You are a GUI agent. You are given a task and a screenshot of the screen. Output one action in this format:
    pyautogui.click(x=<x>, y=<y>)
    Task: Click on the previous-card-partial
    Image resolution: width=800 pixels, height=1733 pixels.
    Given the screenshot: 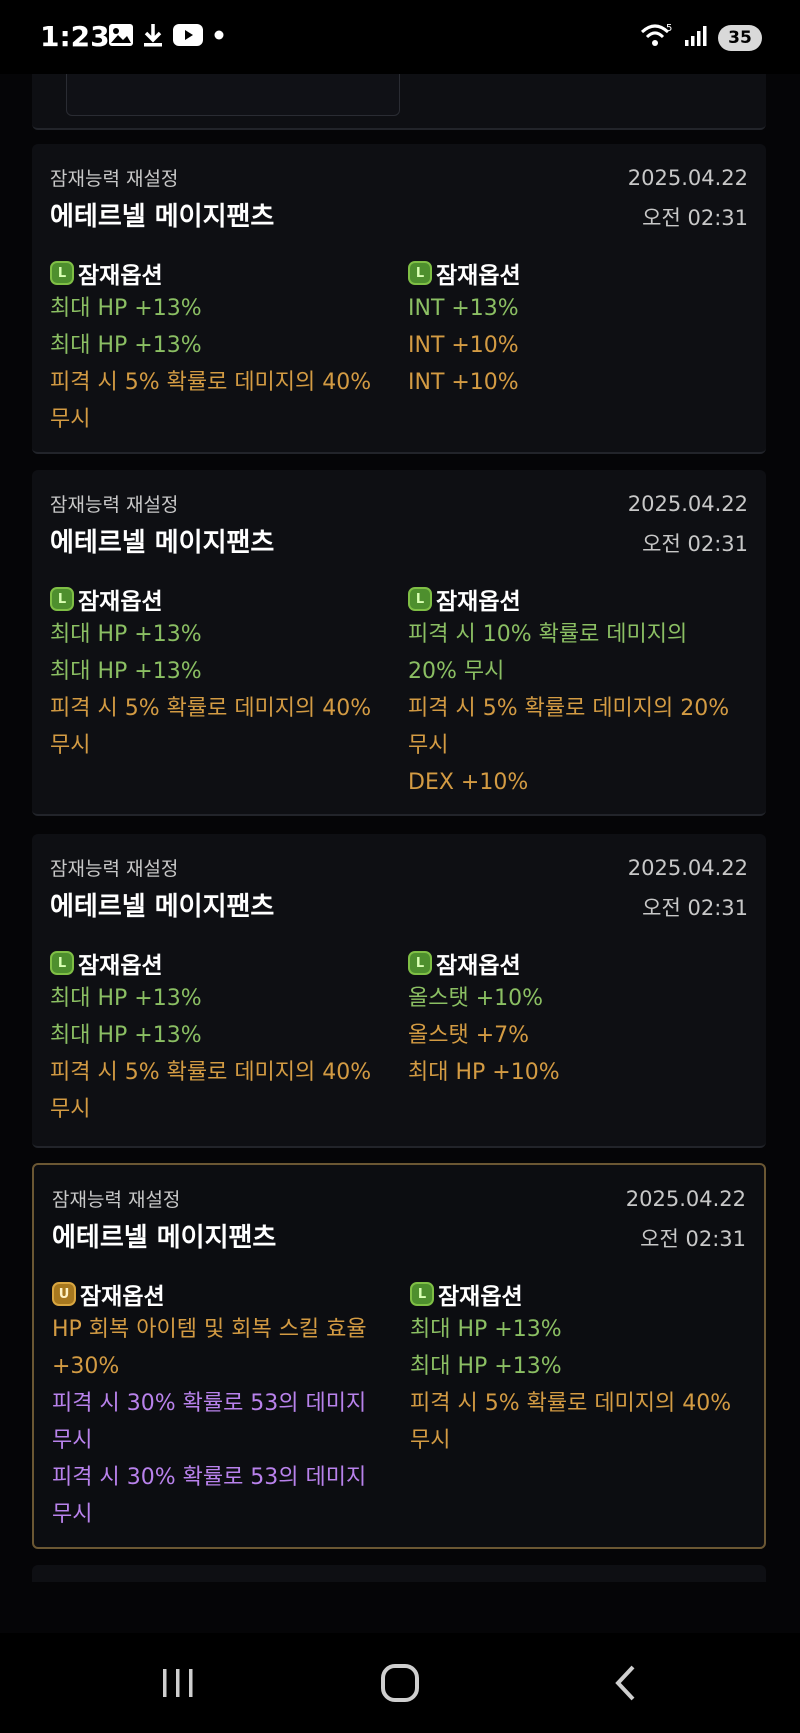 What is the action you would take?
    pyautogui.click(x=399, y=102)
    